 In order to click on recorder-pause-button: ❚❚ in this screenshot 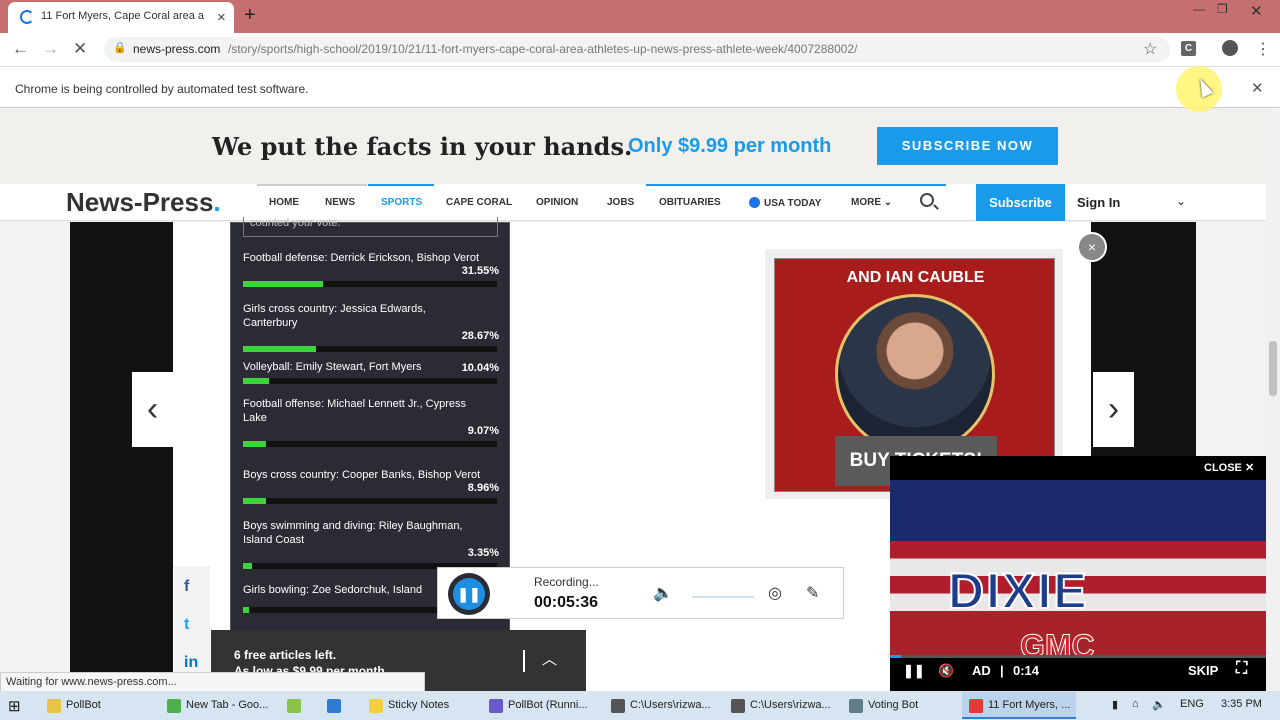, I will do `click(469, 594)`.